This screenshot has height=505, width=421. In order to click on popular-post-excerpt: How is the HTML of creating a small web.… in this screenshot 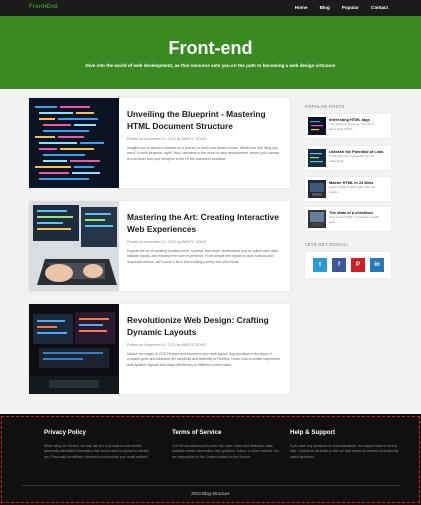, I will do `click(354, 219)`.